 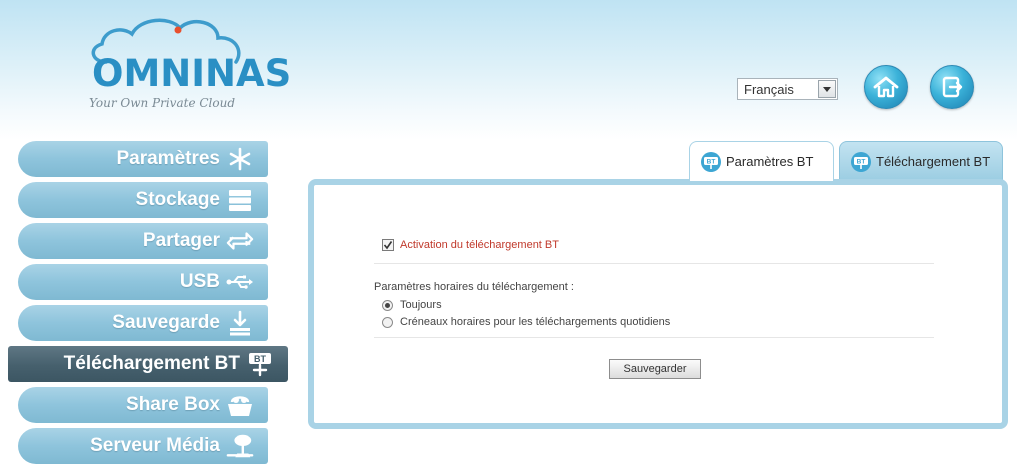 What do you see at coordinates (421, 305) in the screenshot?
I see `radio-always-label: Toujours` at bounding box center [421, 305].